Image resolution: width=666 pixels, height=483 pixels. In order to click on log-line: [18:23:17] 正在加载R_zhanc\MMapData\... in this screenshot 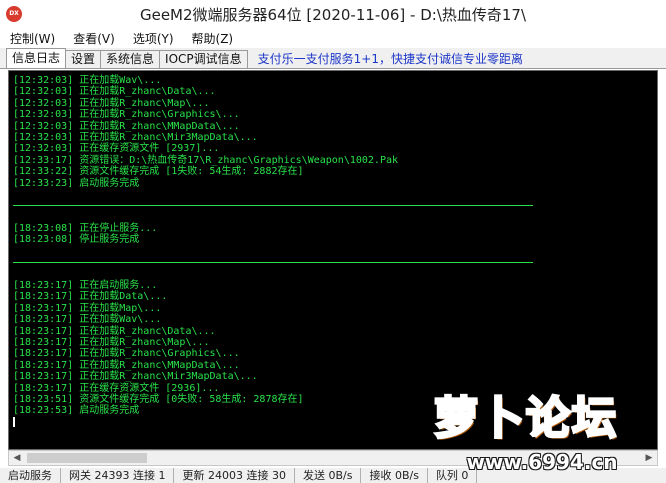, I will do `click(126, 365)`.